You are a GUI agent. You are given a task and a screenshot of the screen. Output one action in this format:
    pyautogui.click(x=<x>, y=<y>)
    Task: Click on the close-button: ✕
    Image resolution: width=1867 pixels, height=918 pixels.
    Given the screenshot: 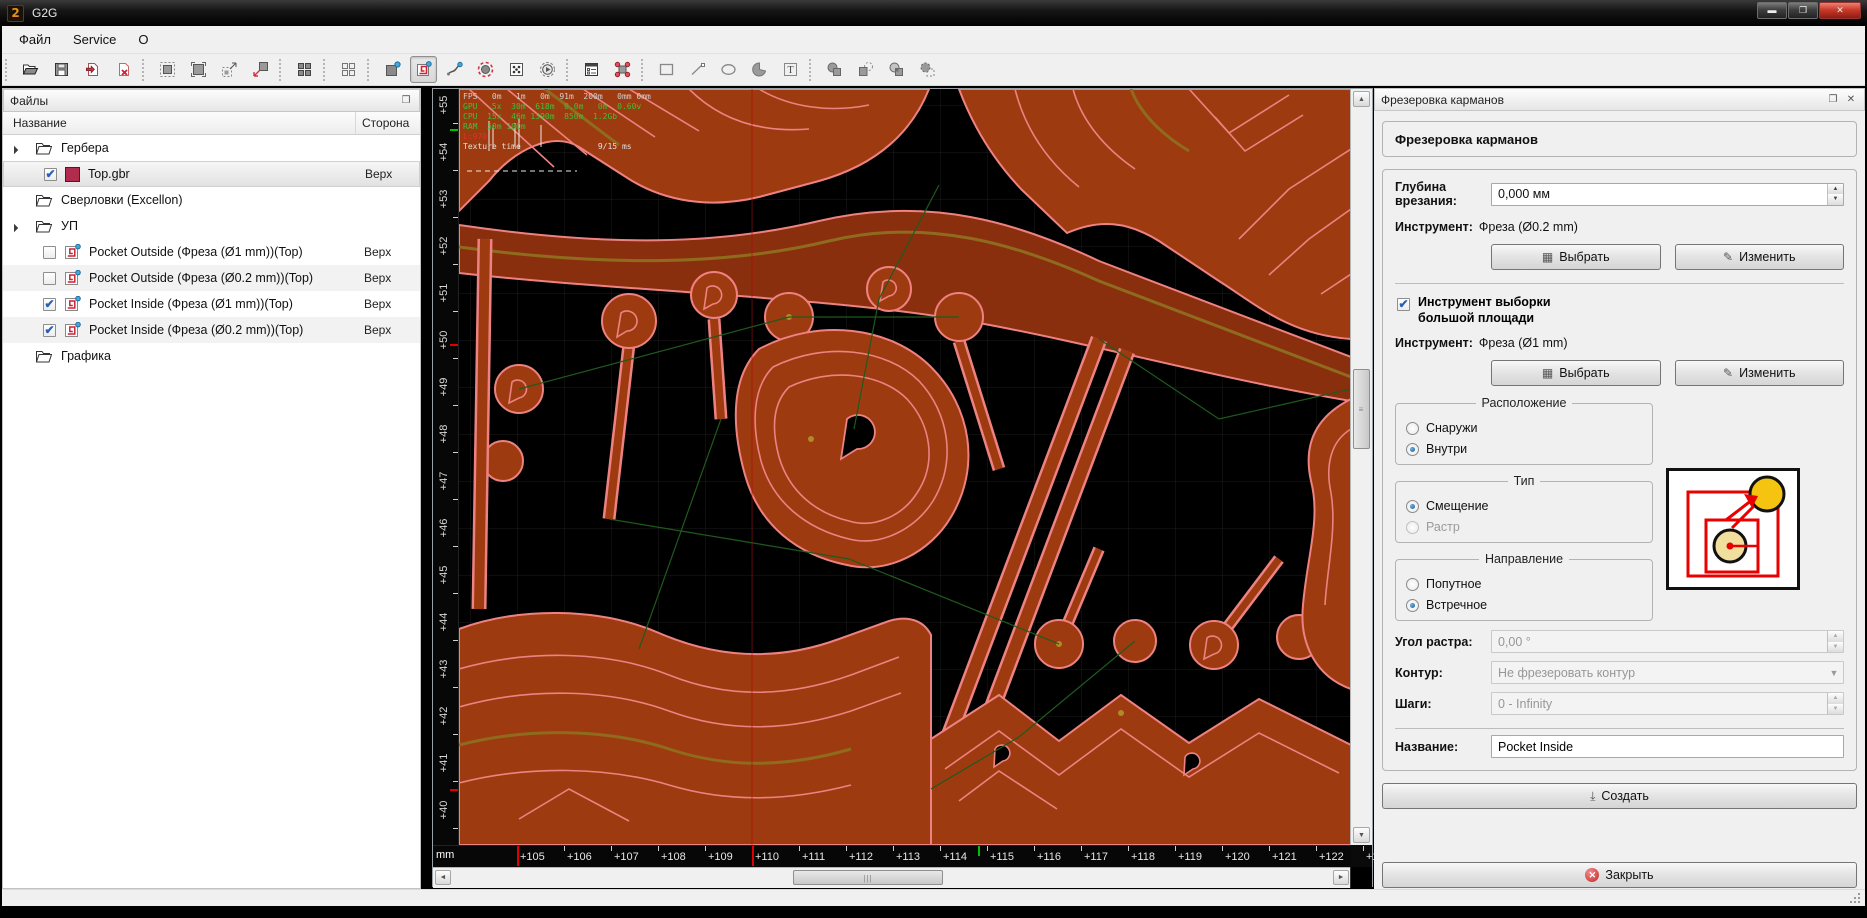 What is the action you would take?
    pyautogui.click(x=1840, y=10)
    